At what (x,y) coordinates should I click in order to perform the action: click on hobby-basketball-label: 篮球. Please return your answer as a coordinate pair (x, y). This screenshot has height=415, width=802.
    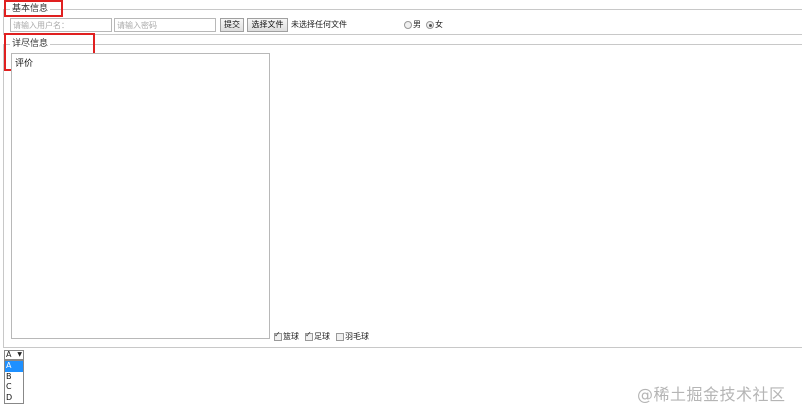
    Looking at the image, I should click on (291, 336).